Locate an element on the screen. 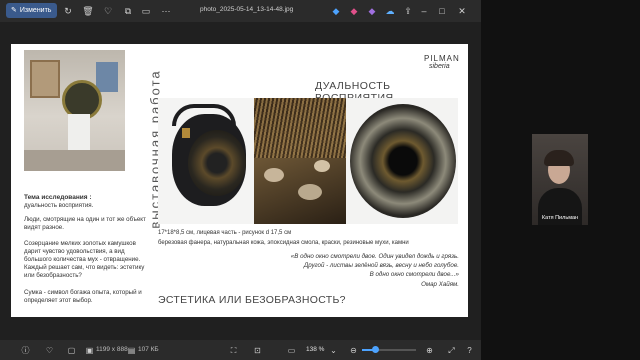 The height and width of the screenshot is (360, 640). info-icon: ⓘ is located at coordinates (25, 350).